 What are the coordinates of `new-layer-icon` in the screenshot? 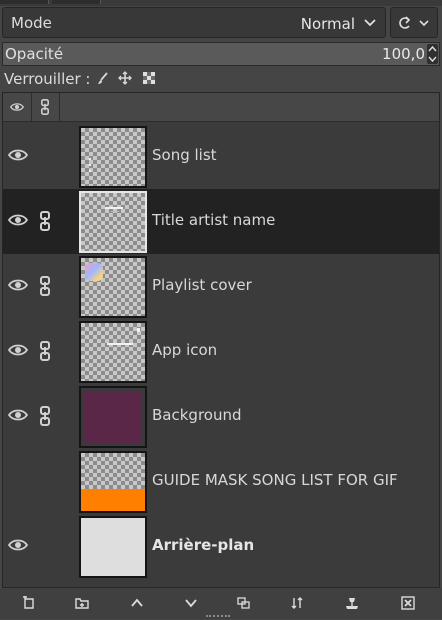 It's located at (28, 602).